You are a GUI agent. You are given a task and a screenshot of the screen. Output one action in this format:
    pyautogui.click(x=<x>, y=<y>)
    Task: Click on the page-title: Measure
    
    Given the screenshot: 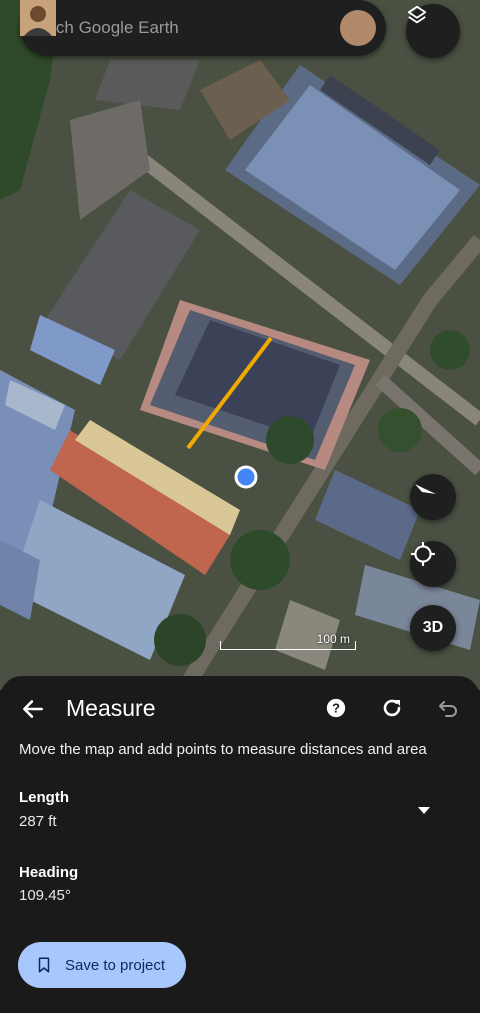 What is the action you would take?
    pyautogui.click(x=111, y=708)
    